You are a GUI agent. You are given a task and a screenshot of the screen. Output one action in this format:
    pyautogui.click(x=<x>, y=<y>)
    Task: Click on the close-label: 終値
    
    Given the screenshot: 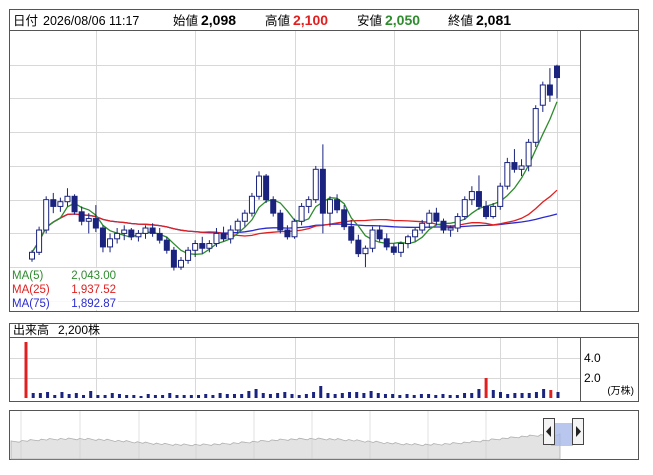 What is the action you would take?
    pyautogui.click(x=460, y=20)
    